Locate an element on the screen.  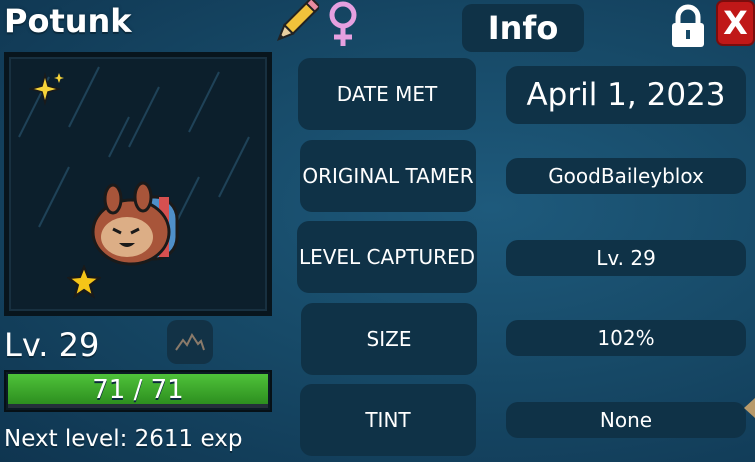
pet-name: Potunk is located at coordinates (68, 21).